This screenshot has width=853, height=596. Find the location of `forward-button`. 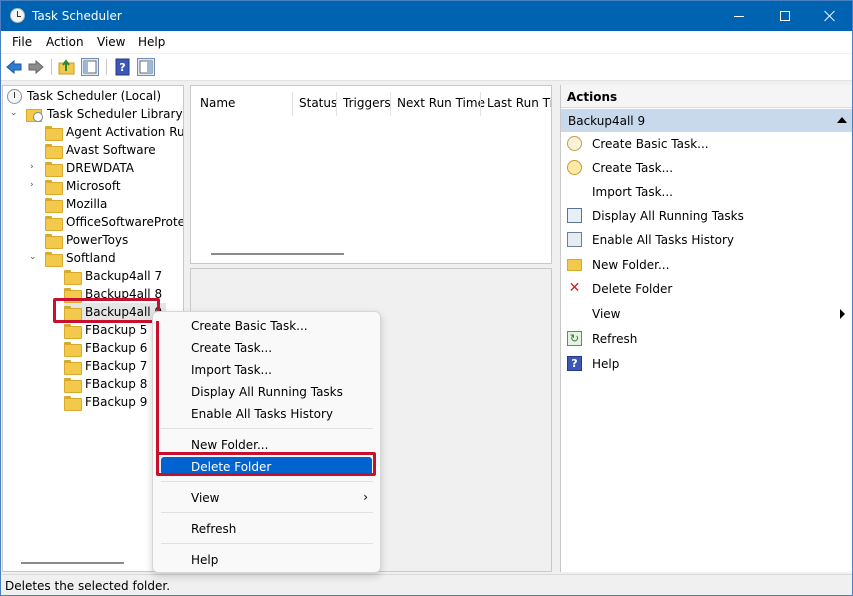

forward-button is located at coordinates (36, 67).